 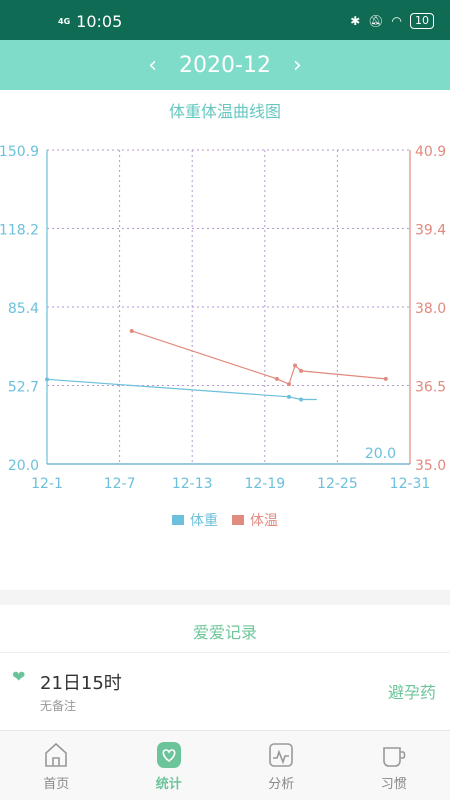 I want to click on heart-chart-icon, so click(x=168, y=755).